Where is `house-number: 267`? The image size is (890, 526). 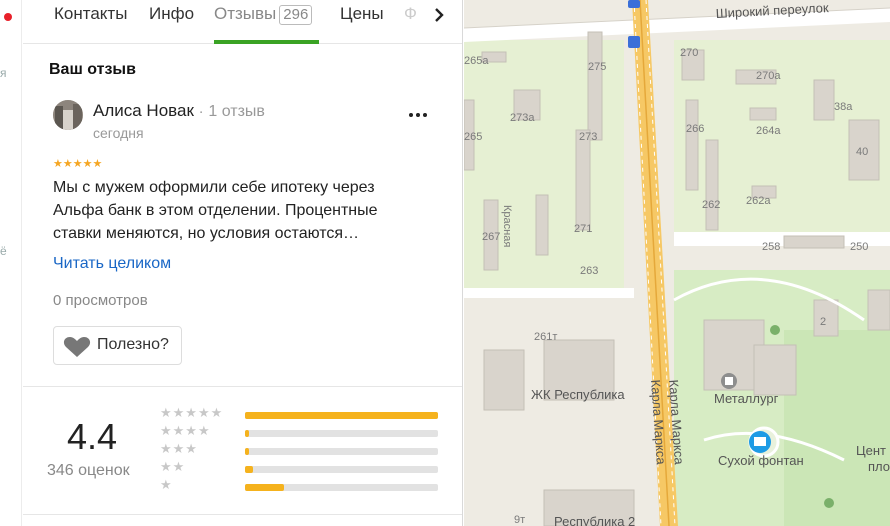 house-number: 267 is located at coordinates (491, 237).